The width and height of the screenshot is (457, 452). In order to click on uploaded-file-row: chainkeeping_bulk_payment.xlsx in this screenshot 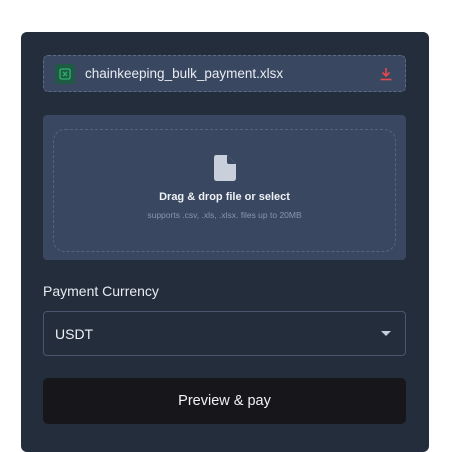, I will do `click(224, 73)`.